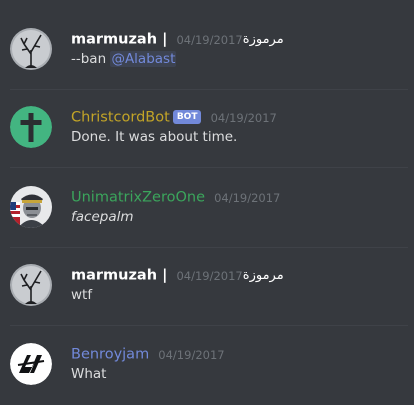 The height and width of the screenshot is (405, 414). I want to click on officer-avatar-icon, so click(31, 207).